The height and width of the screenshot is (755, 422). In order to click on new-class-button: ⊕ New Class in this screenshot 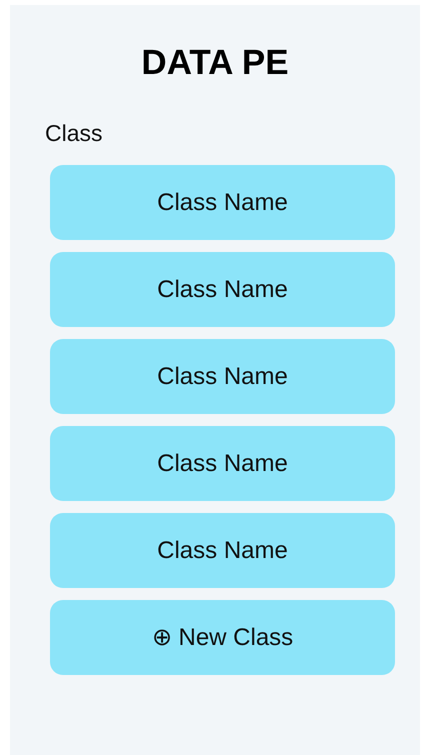, I will do `click(222, 637)`.